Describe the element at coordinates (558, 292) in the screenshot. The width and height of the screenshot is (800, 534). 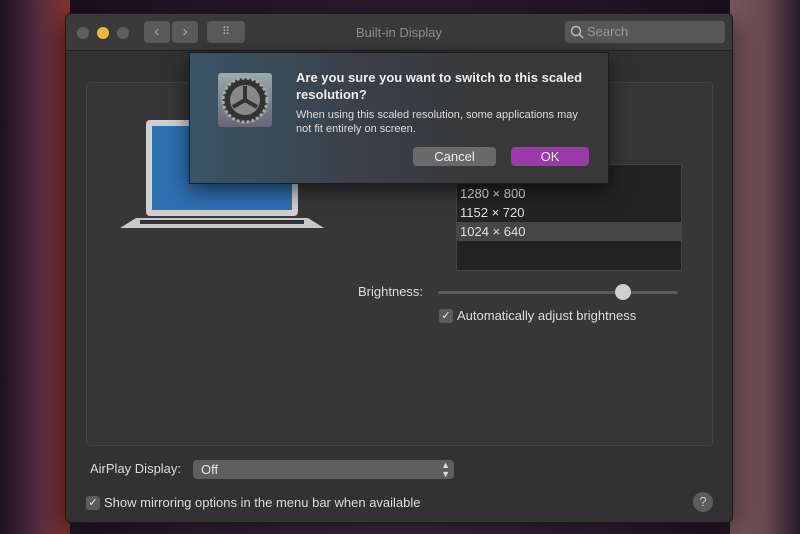
I see `brightness-slider` at that location.